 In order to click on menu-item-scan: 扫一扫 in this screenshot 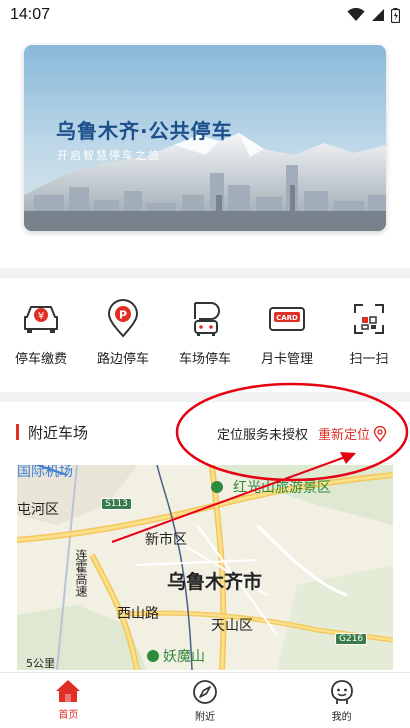, I will do `click(369, 339)`.